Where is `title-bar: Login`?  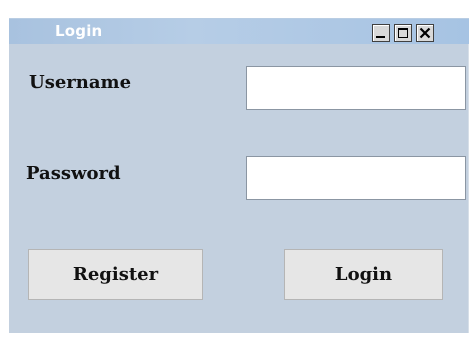
title-bar: Login is located at coordinates (239, 31).